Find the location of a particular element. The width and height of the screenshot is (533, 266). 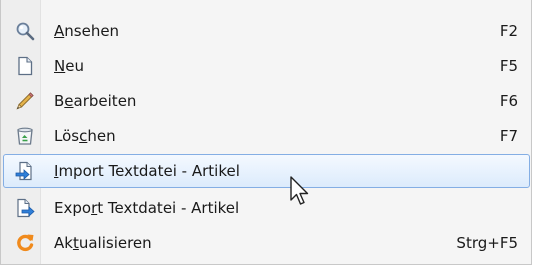

menu-item-shortcut: F2 is located at coordinates (508, 31).